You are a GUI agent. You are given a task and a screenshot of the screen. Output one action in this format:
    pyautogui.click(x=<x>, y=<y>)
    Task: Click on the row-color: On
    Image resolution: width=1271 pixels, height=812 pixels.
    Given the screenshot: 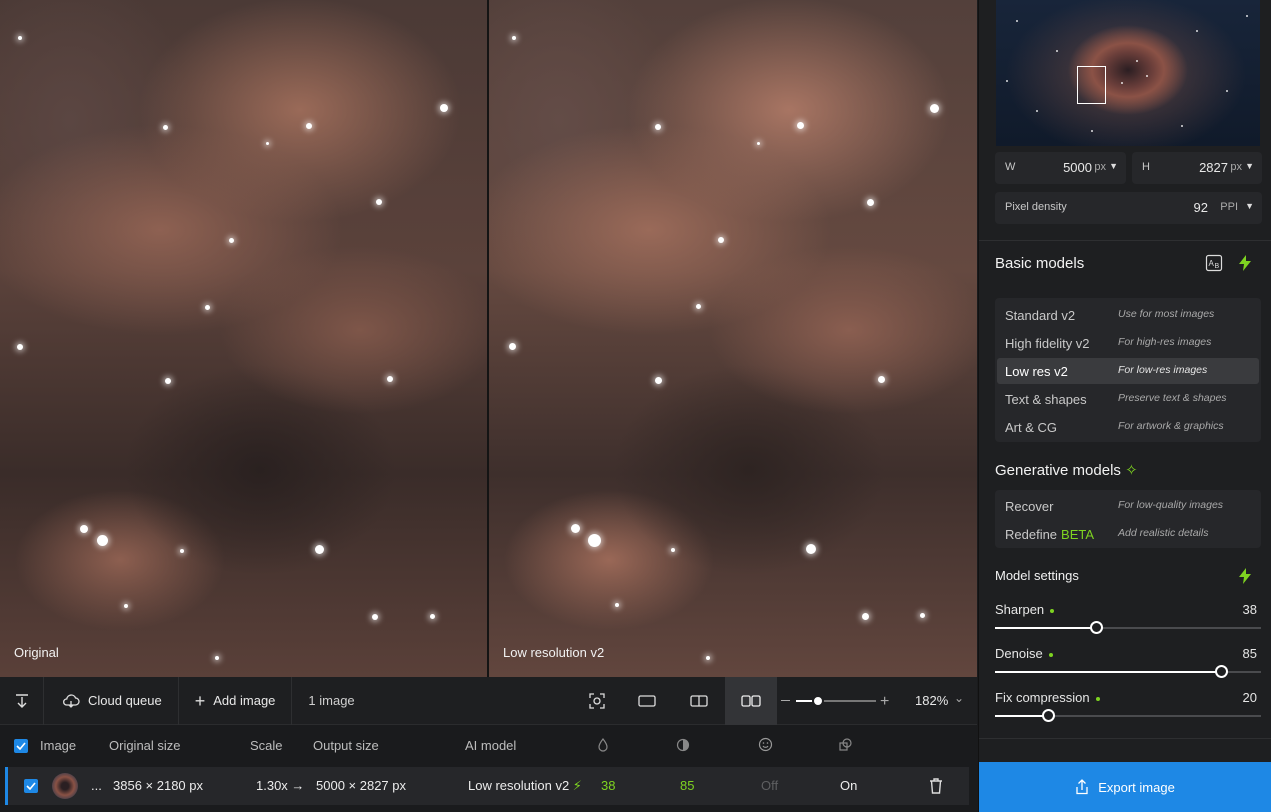 What is the action you would take?
    pyautogui.click(x=849, y=785)
    